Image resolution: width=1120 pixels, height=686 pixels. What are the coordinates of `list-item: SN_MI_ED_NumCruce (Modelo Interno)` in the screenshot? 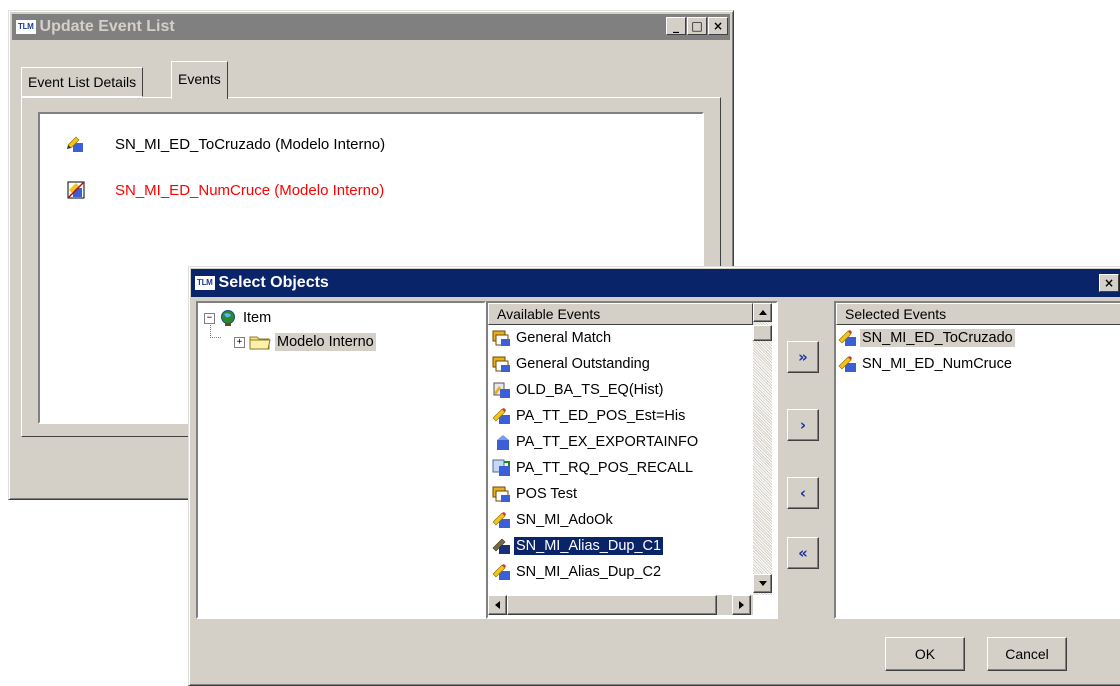 It's located at (225, 190).